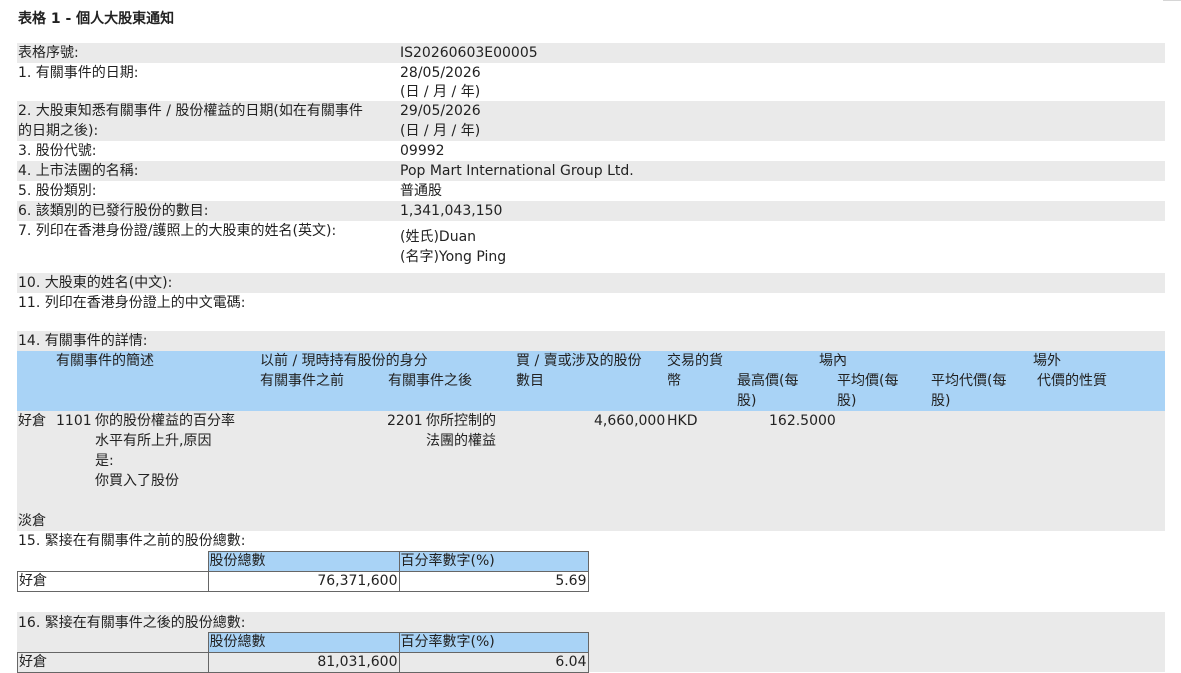 The image size is (1181, 673). I want to click on header-currency-b: 幣, so click(674, 381).